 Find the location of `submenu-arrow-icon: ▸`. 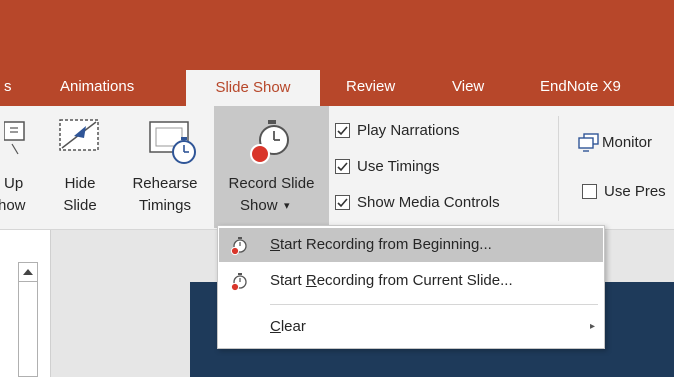

submenu-arrow-icon: ▸ is located at coordinates (592, 326).